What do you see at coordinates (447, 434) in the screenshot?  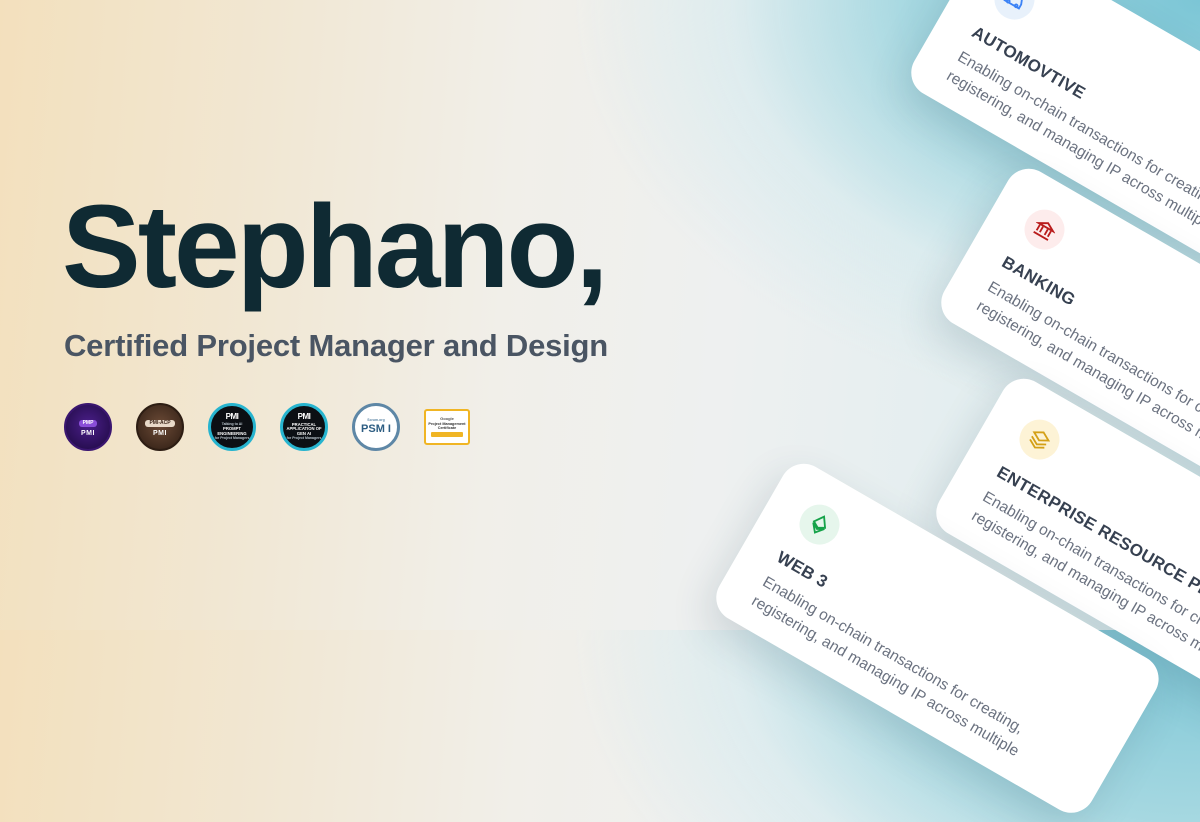 I see `google-pm-badge-ribbon` at bounding box center [447, 434].